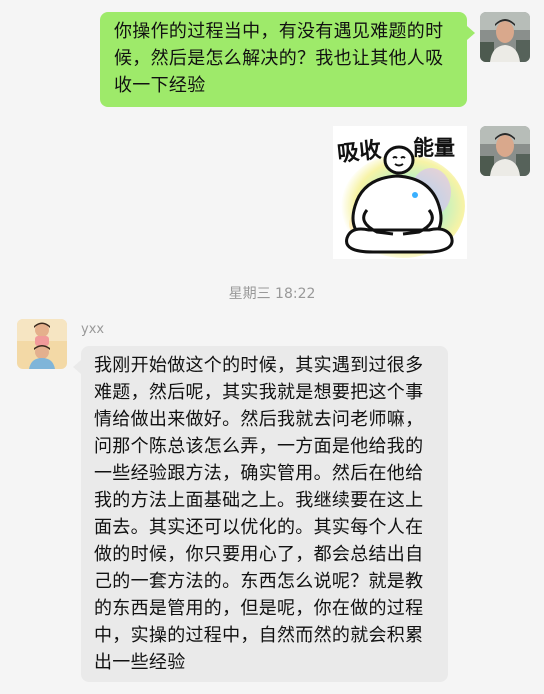 The width and height of the screenshot is (544, 694). Describe the element at coordinates (400, 192) in the screenshot. I see `sticker-image: 吸收 能量` at that location.